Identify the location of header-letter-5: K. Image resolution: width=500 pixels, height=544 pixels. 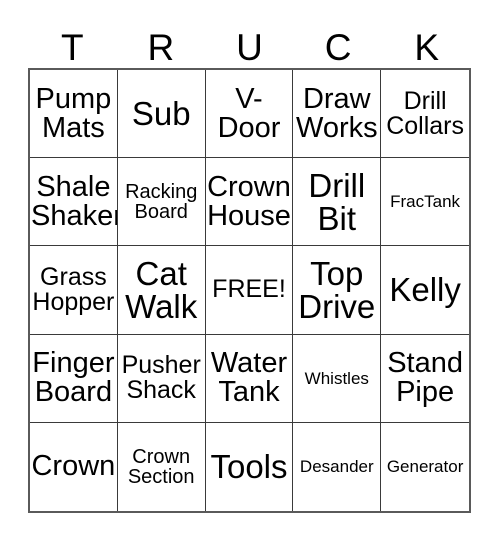
(427, 47).